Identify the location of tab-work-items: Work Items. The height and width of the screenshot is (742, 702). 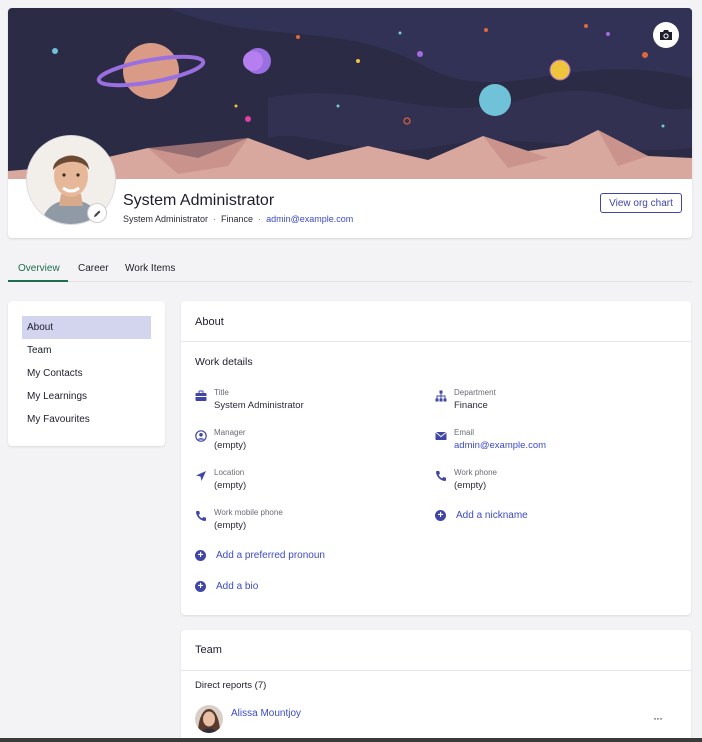
(150, 268).